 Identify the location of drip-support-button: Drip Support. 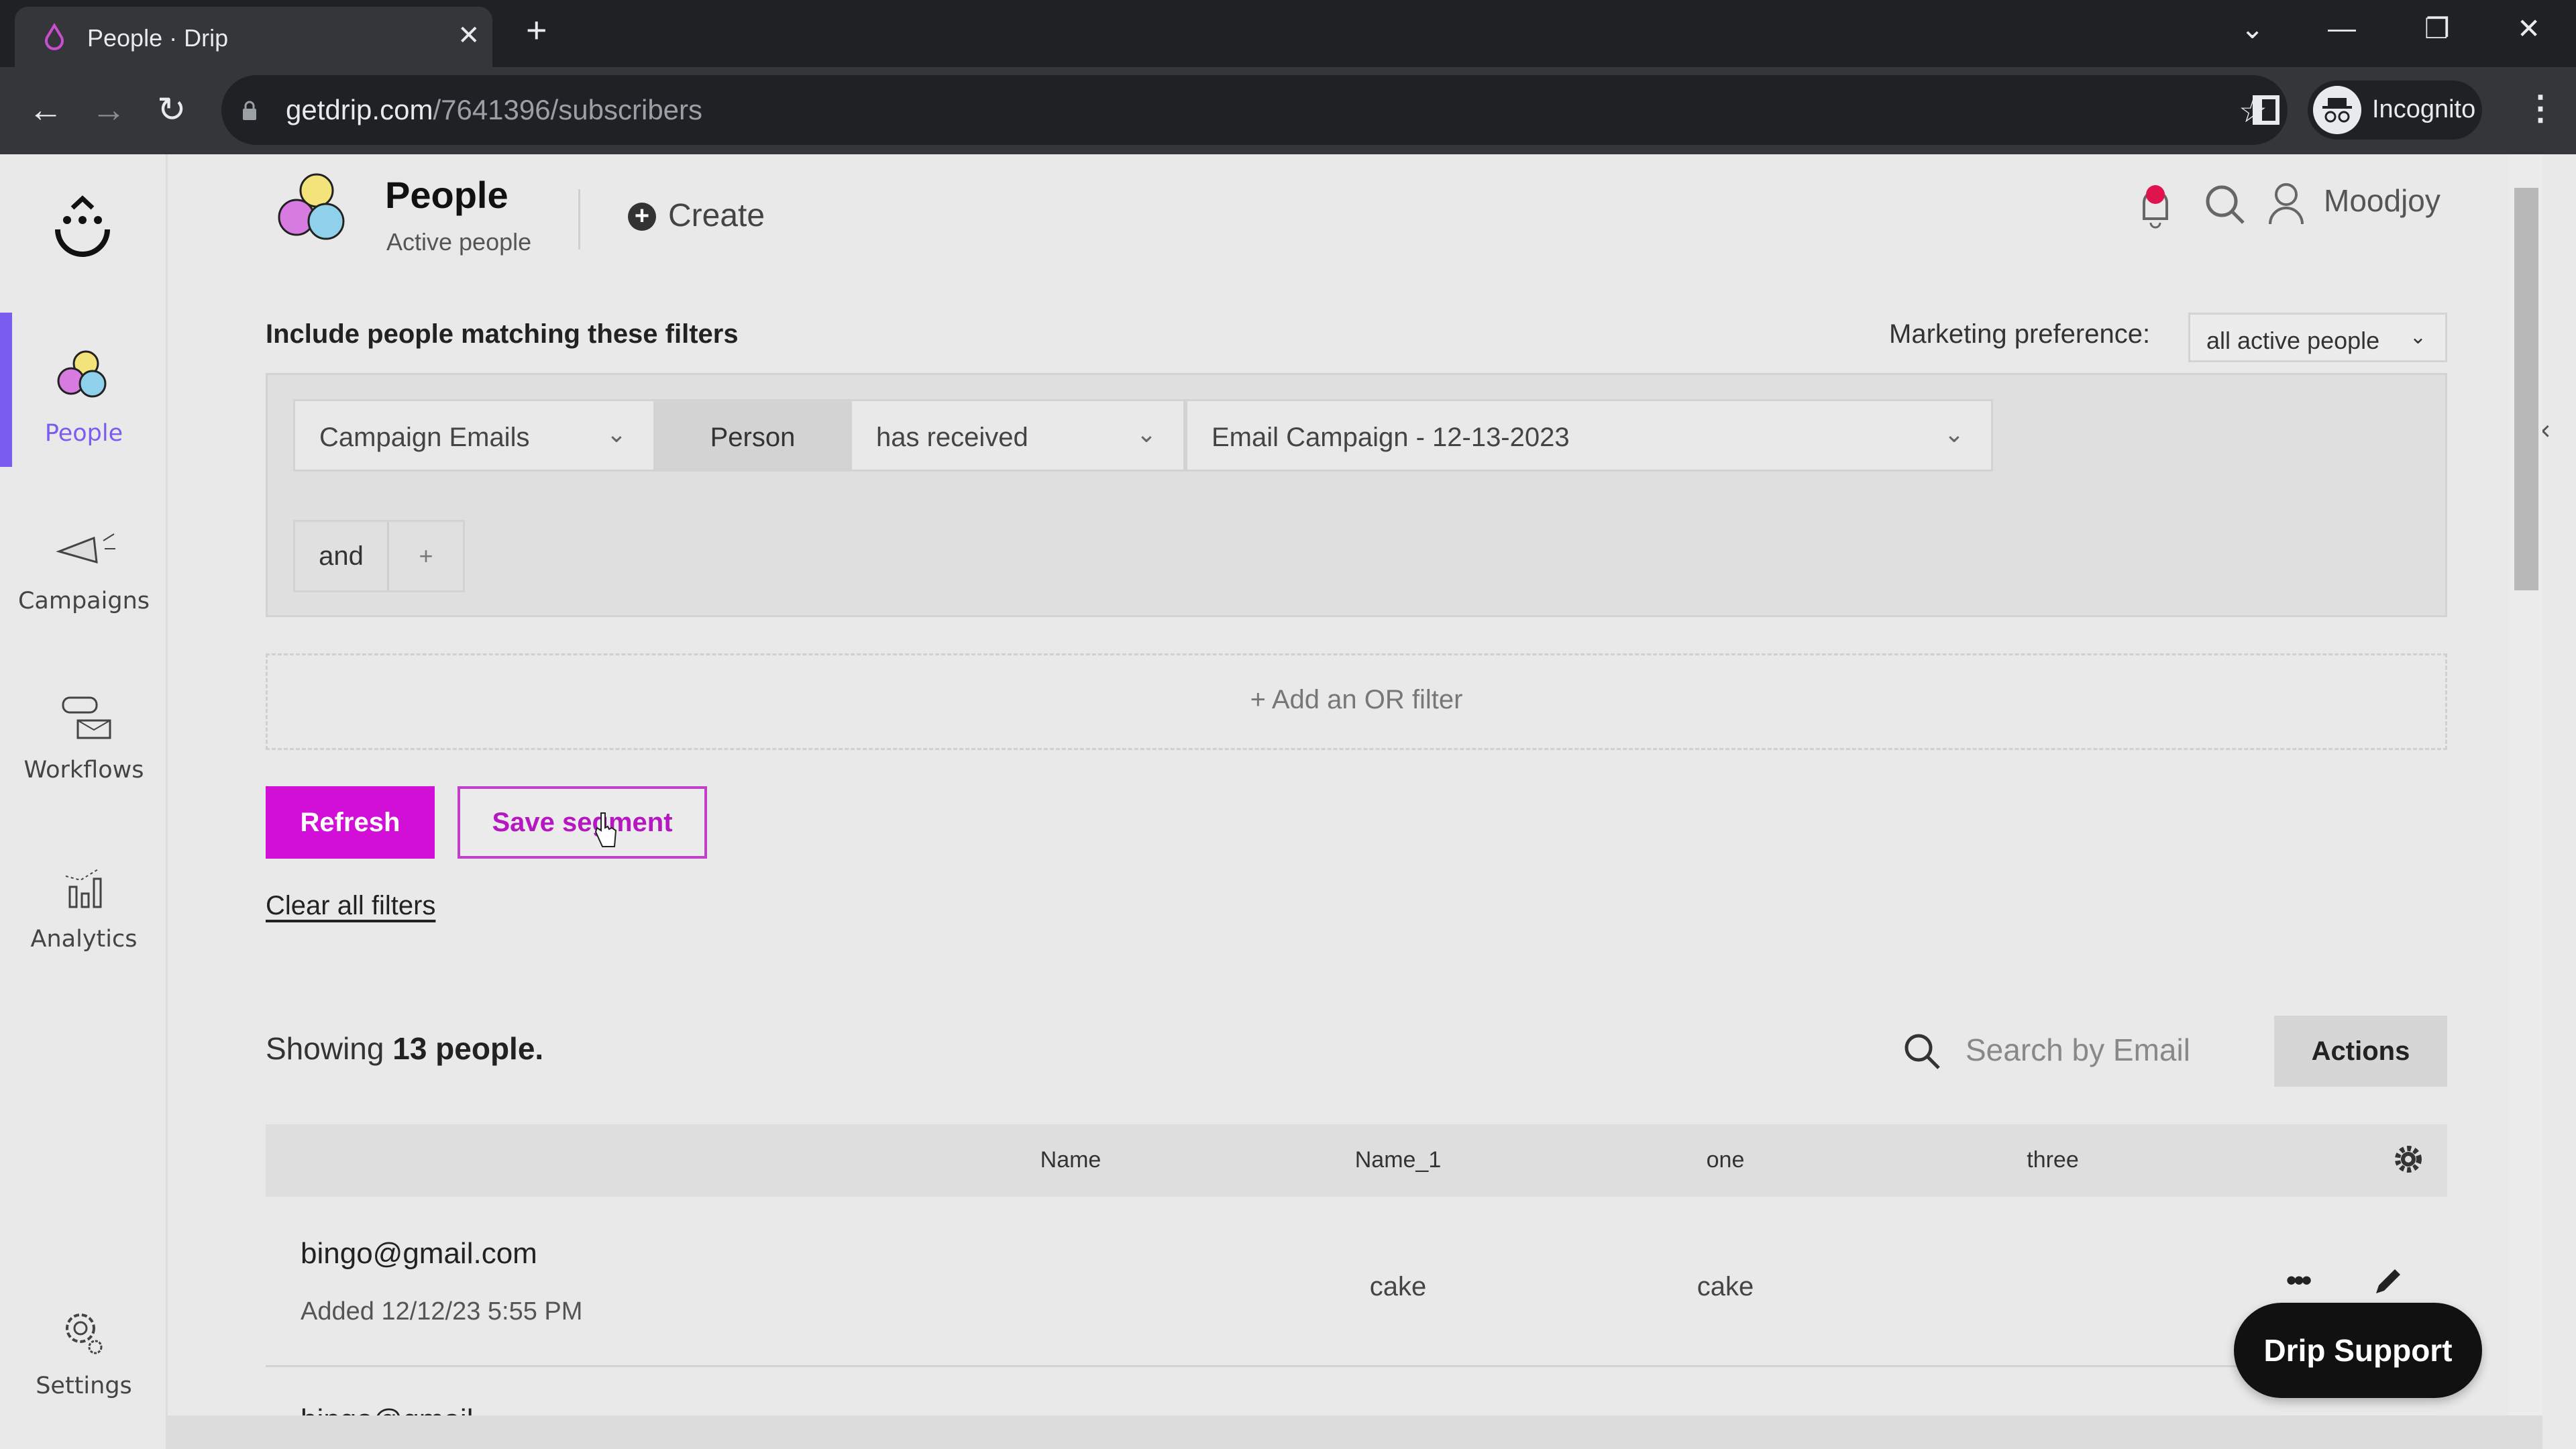
(2358, 1350).